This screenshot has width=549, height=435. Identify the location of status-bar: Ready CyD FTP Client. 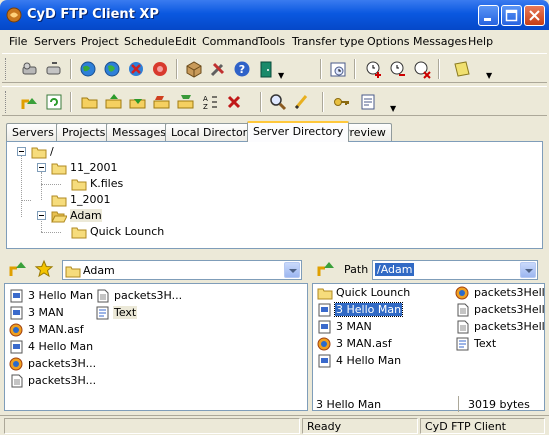
(274, 425).